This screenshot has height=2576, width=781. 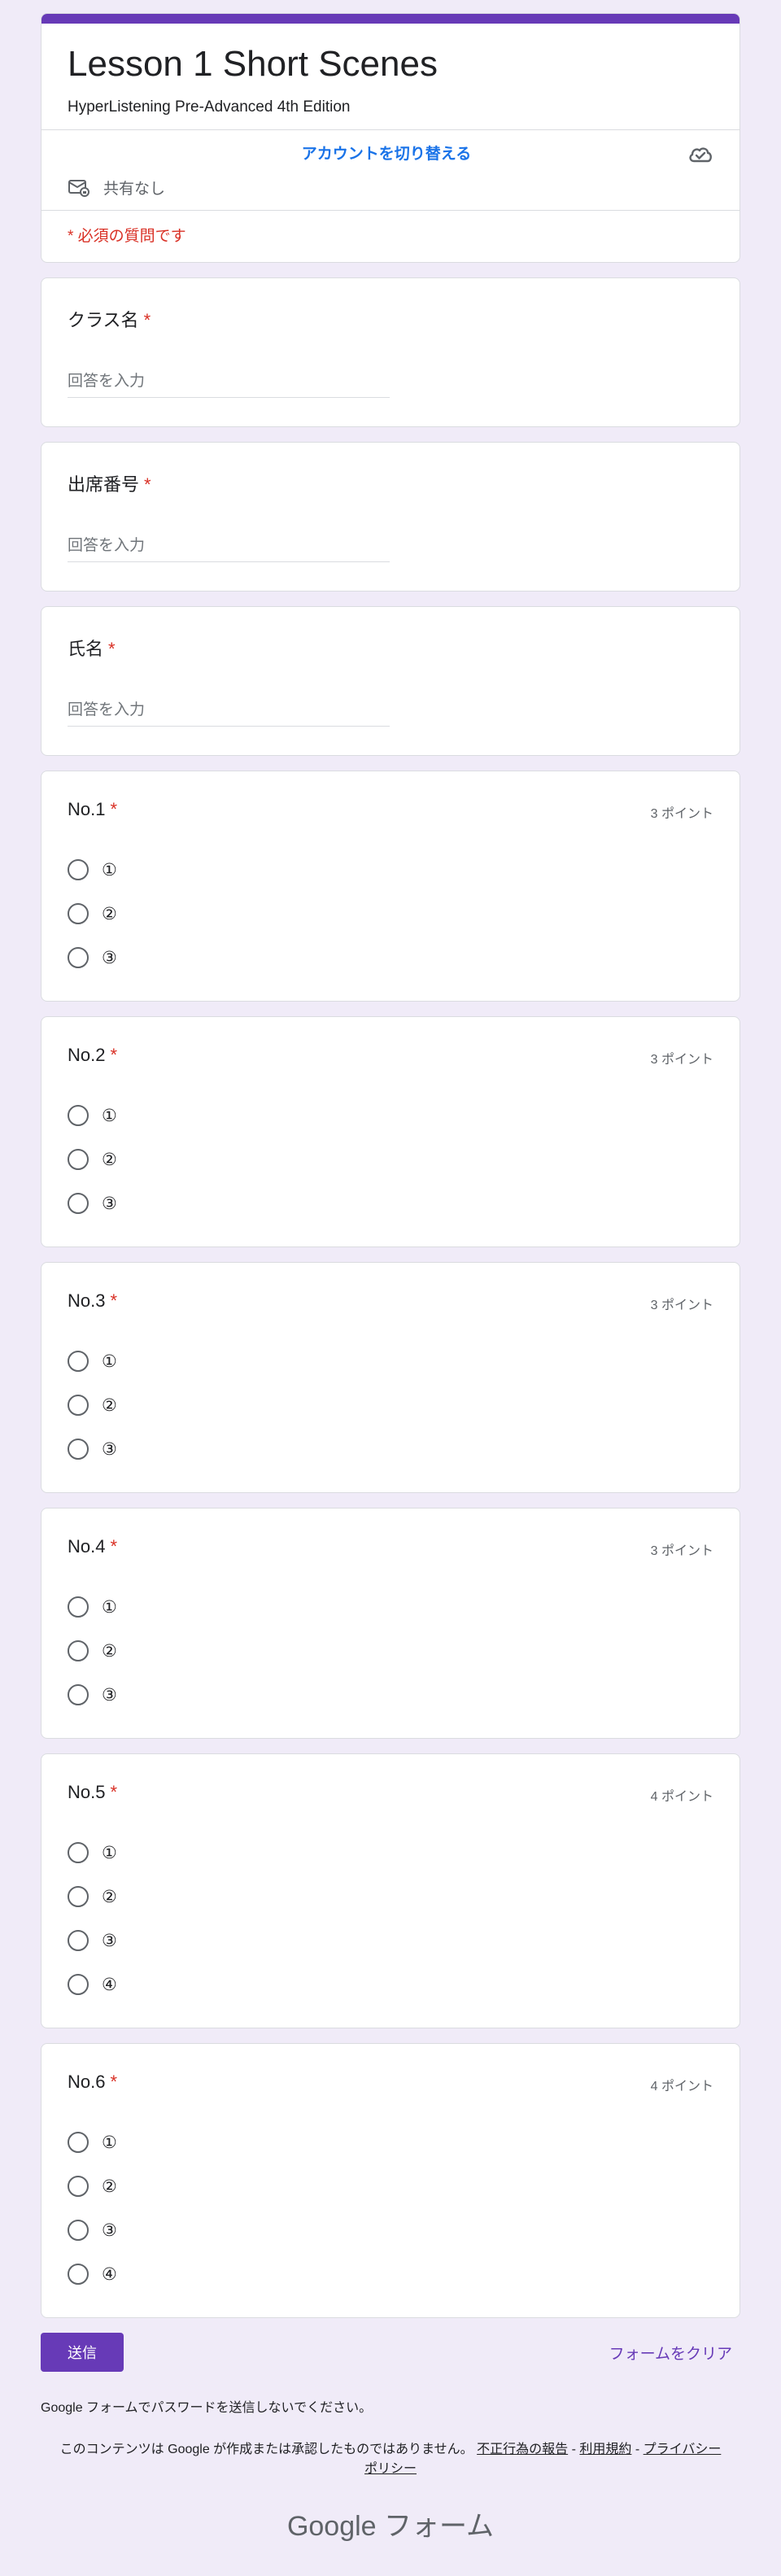 What do you see at coordinates (104, 484) in the screenshot?
I see `question-label: 出席番号` at bounding box center [104, 484].